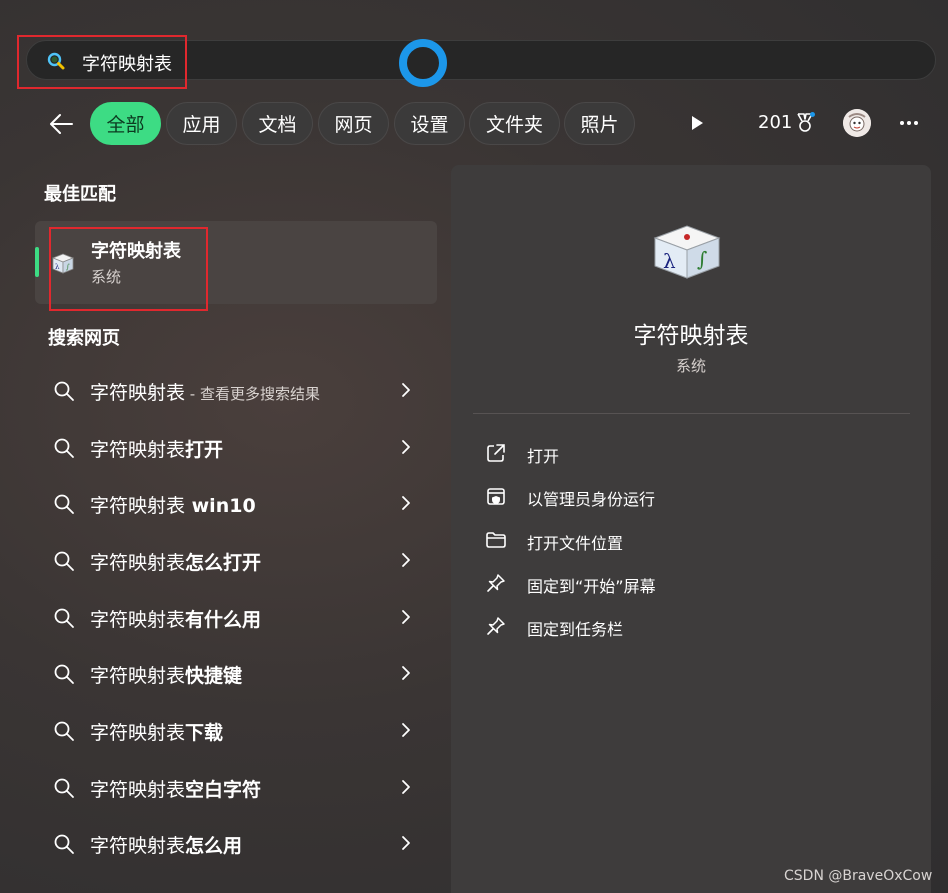 The image size is (948, 893). What do you see at coordinates (690, 366) in the screenshot?
I see `app-category: 系统` at bounding box center [690, 366].